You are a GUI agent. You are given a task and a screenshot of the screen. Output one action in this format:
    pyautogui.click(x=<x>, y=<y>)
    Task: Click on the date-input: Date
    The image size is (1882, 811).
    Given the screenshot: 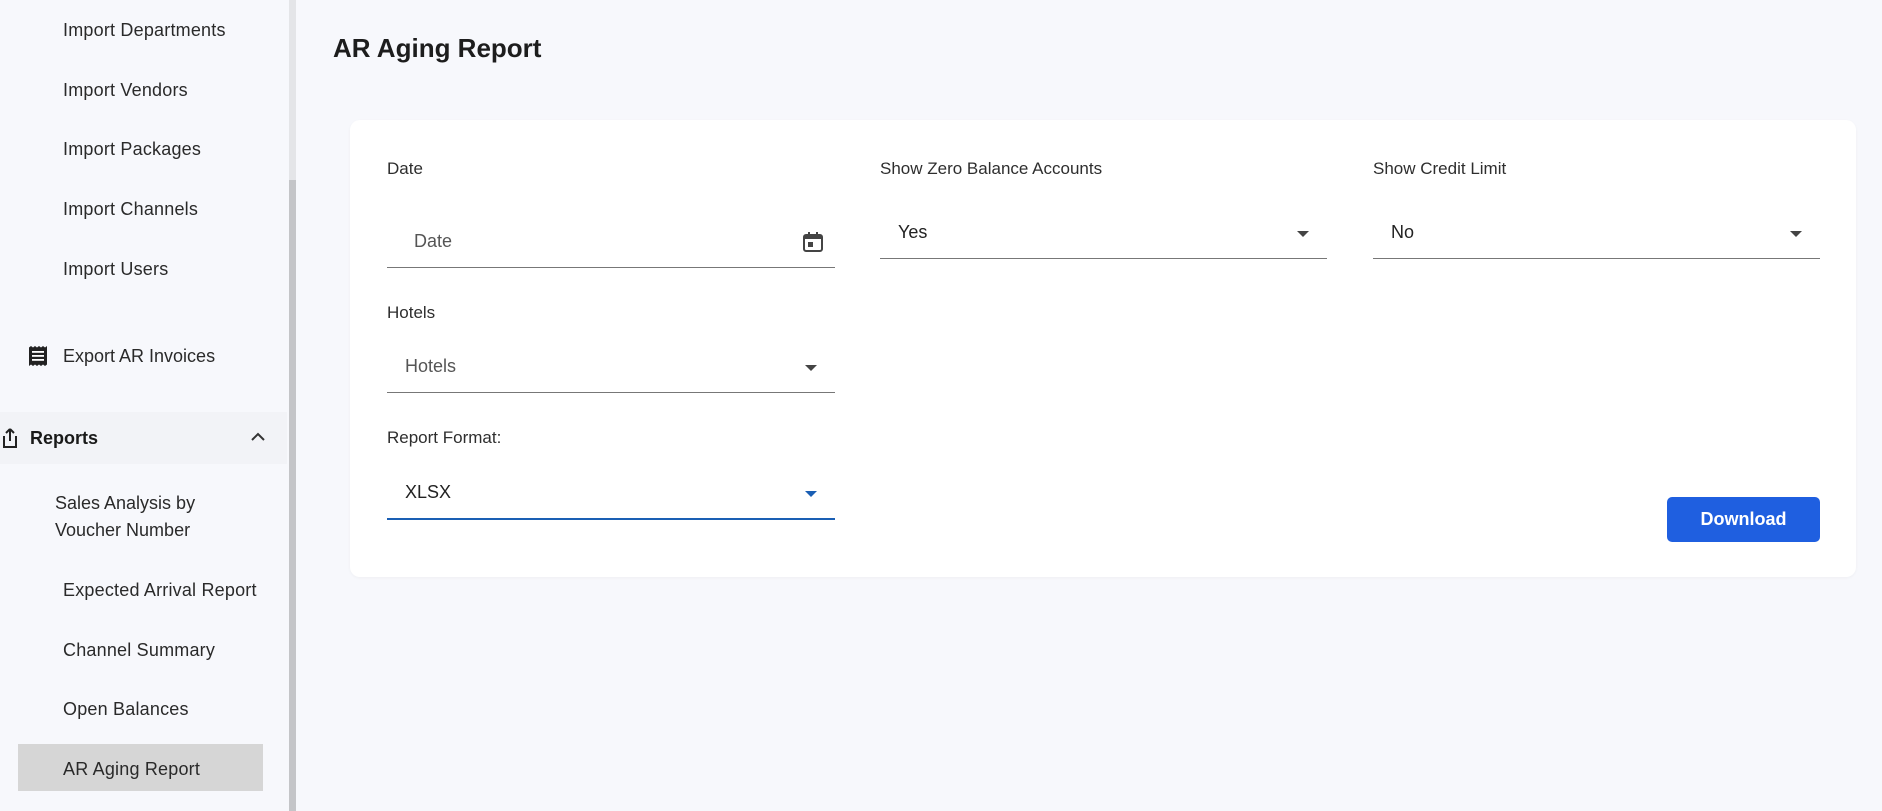 What is the action you would take?
    pyautogui.click(x=611, y=242)
    